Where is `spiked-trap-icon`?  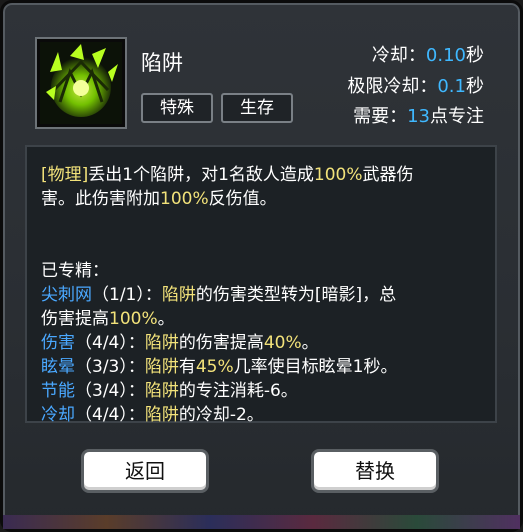
spiked-trap-icon is located at coordinates (81, 83).